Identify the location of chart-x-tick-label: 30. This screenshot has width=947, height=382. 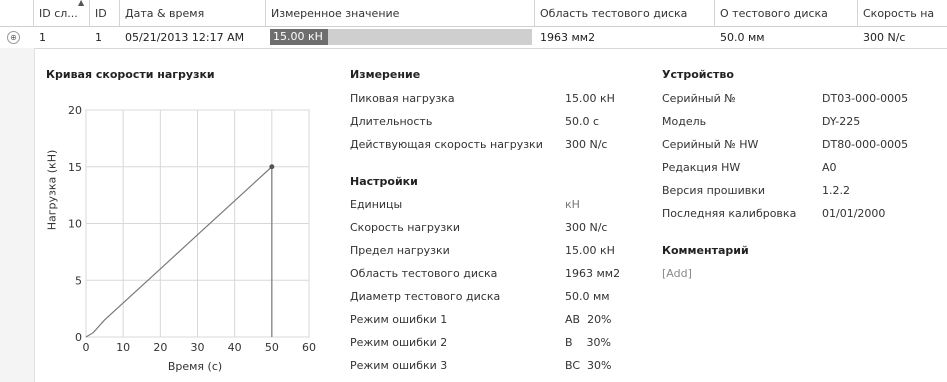
(198, 347).